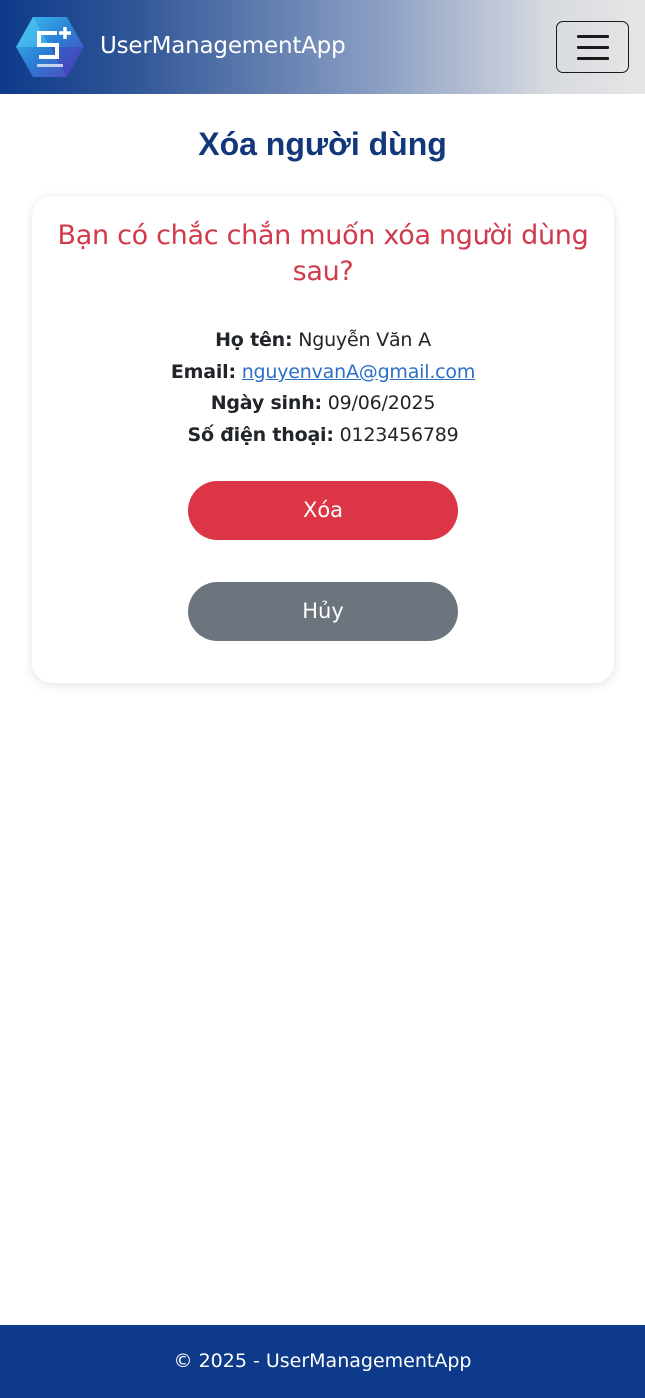  Describe the element at coordinates (364, 340) in the screenshot. I see `name-value: Nguyễn Văn A` at that location.